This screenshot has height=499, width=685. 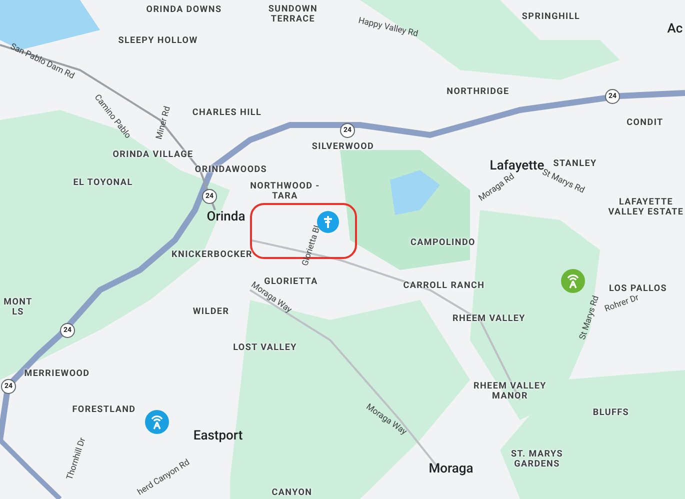 I want to click on city-label: Orinda, so click(x=226, y=217).